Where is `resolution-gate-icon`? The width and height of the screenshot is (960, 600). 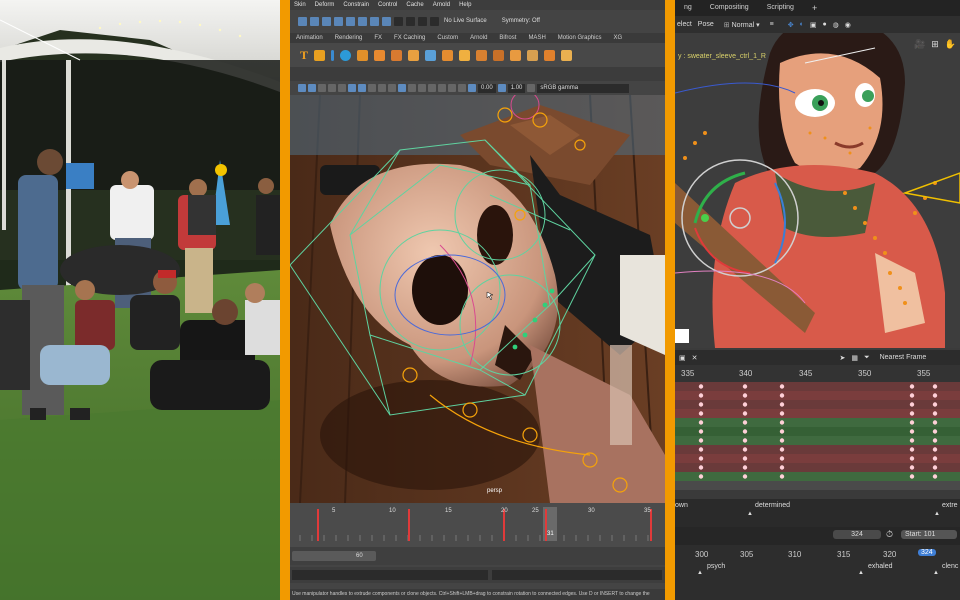 resolution-gate-icon is located at coordinates (342, 88).